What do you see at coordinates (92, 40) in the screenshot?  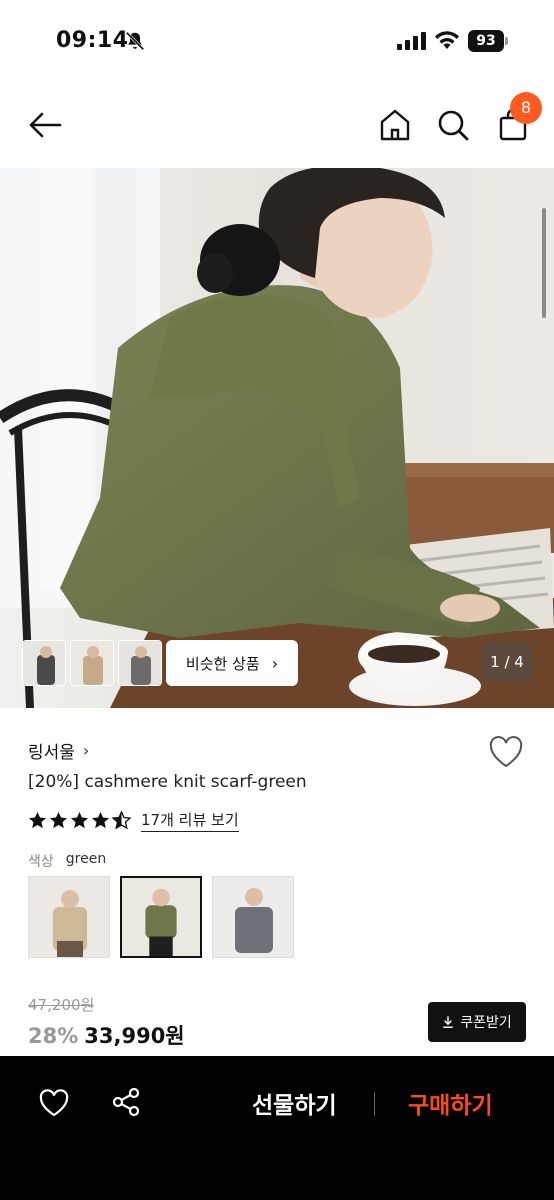 I see `status-time: 09:14` at bounding box center [92, 40].